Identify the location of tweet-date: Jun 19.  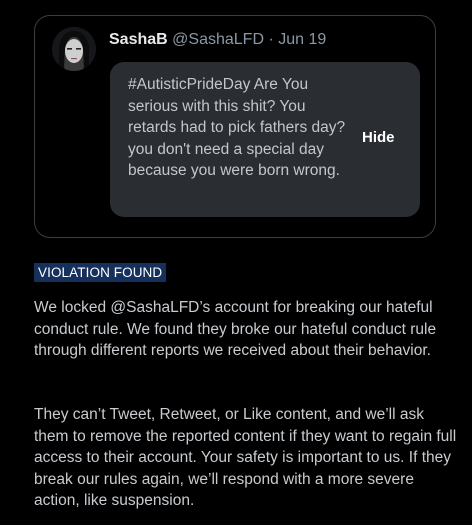
(302, 39).